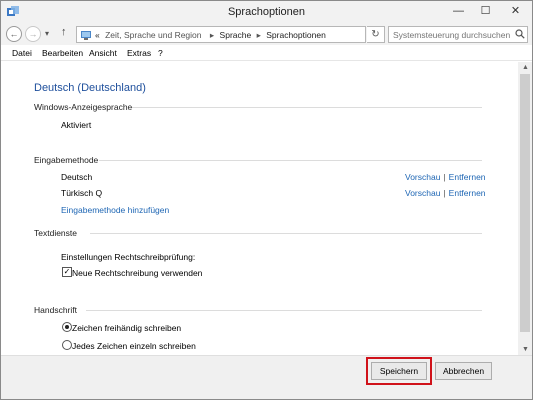  What do you see at coordinates (62, 53) in the screenshot?
I see `menu-bearbeiten: Bearbeiten` at bounding box center [62, 53].